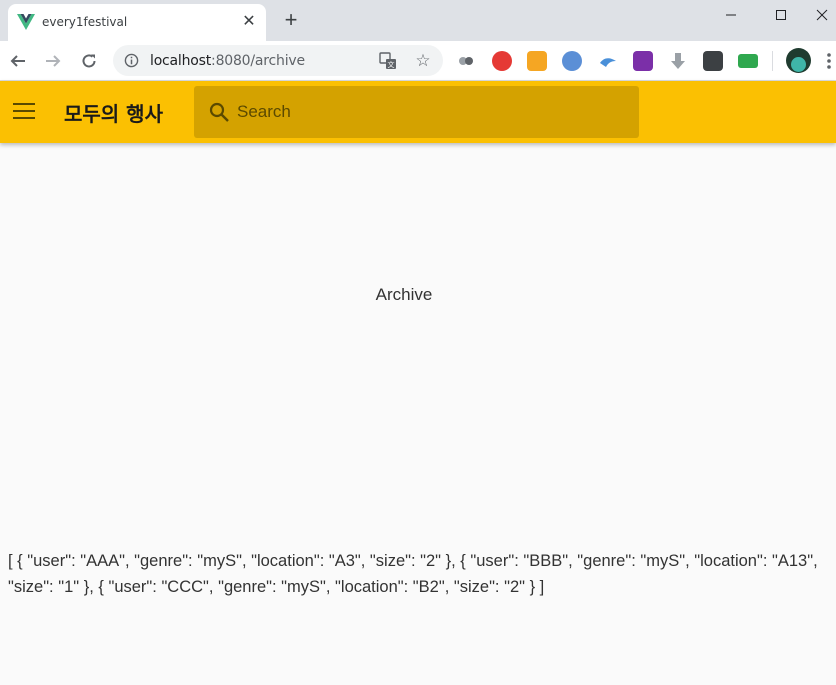  Describe the element at coordinates (731, 15) in the screenshot. I see `minimize-icon` at that location.